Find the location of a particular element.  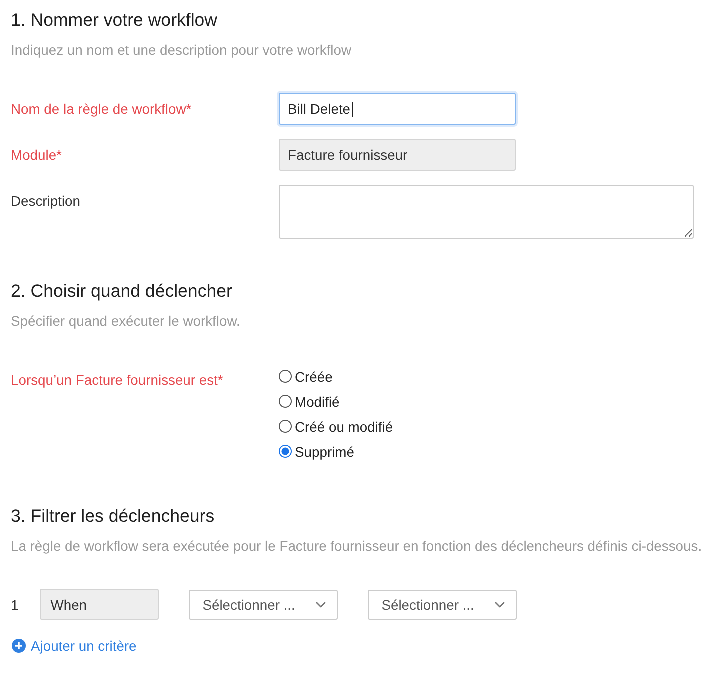

radio-option: Créé ou modifié is located at coordinates (336, 426).